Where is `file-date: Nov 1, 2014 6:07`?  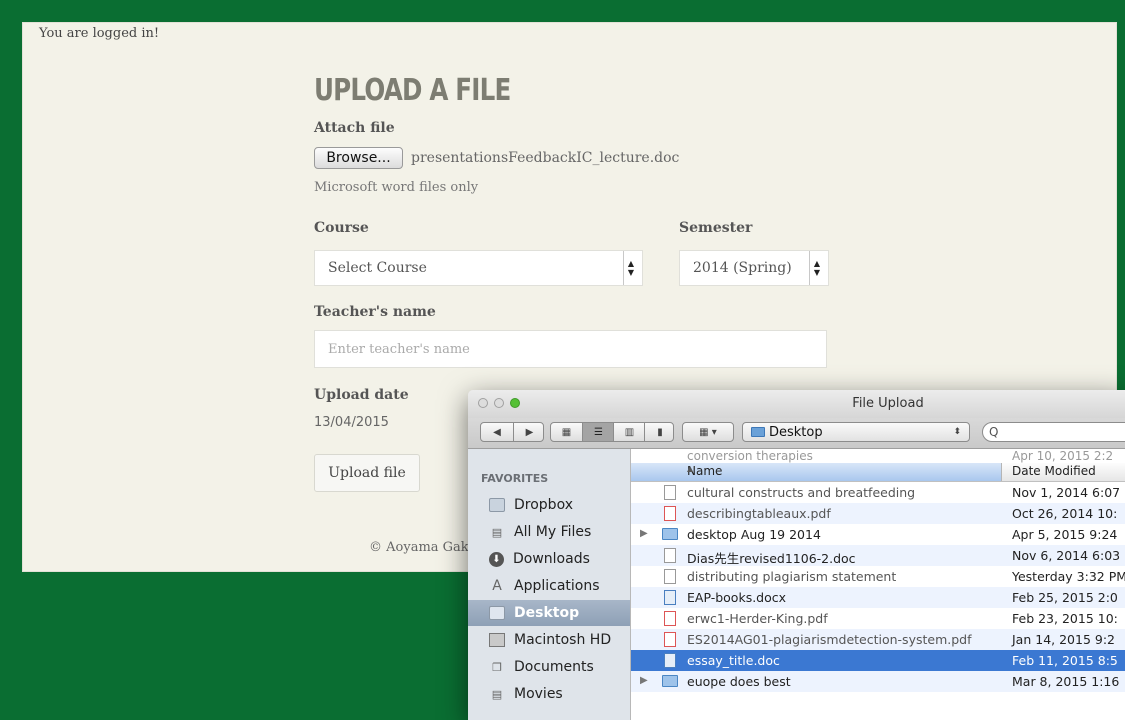
file-date: Nov 1, 2014 6:07 is located at coordinates (1066, 492).